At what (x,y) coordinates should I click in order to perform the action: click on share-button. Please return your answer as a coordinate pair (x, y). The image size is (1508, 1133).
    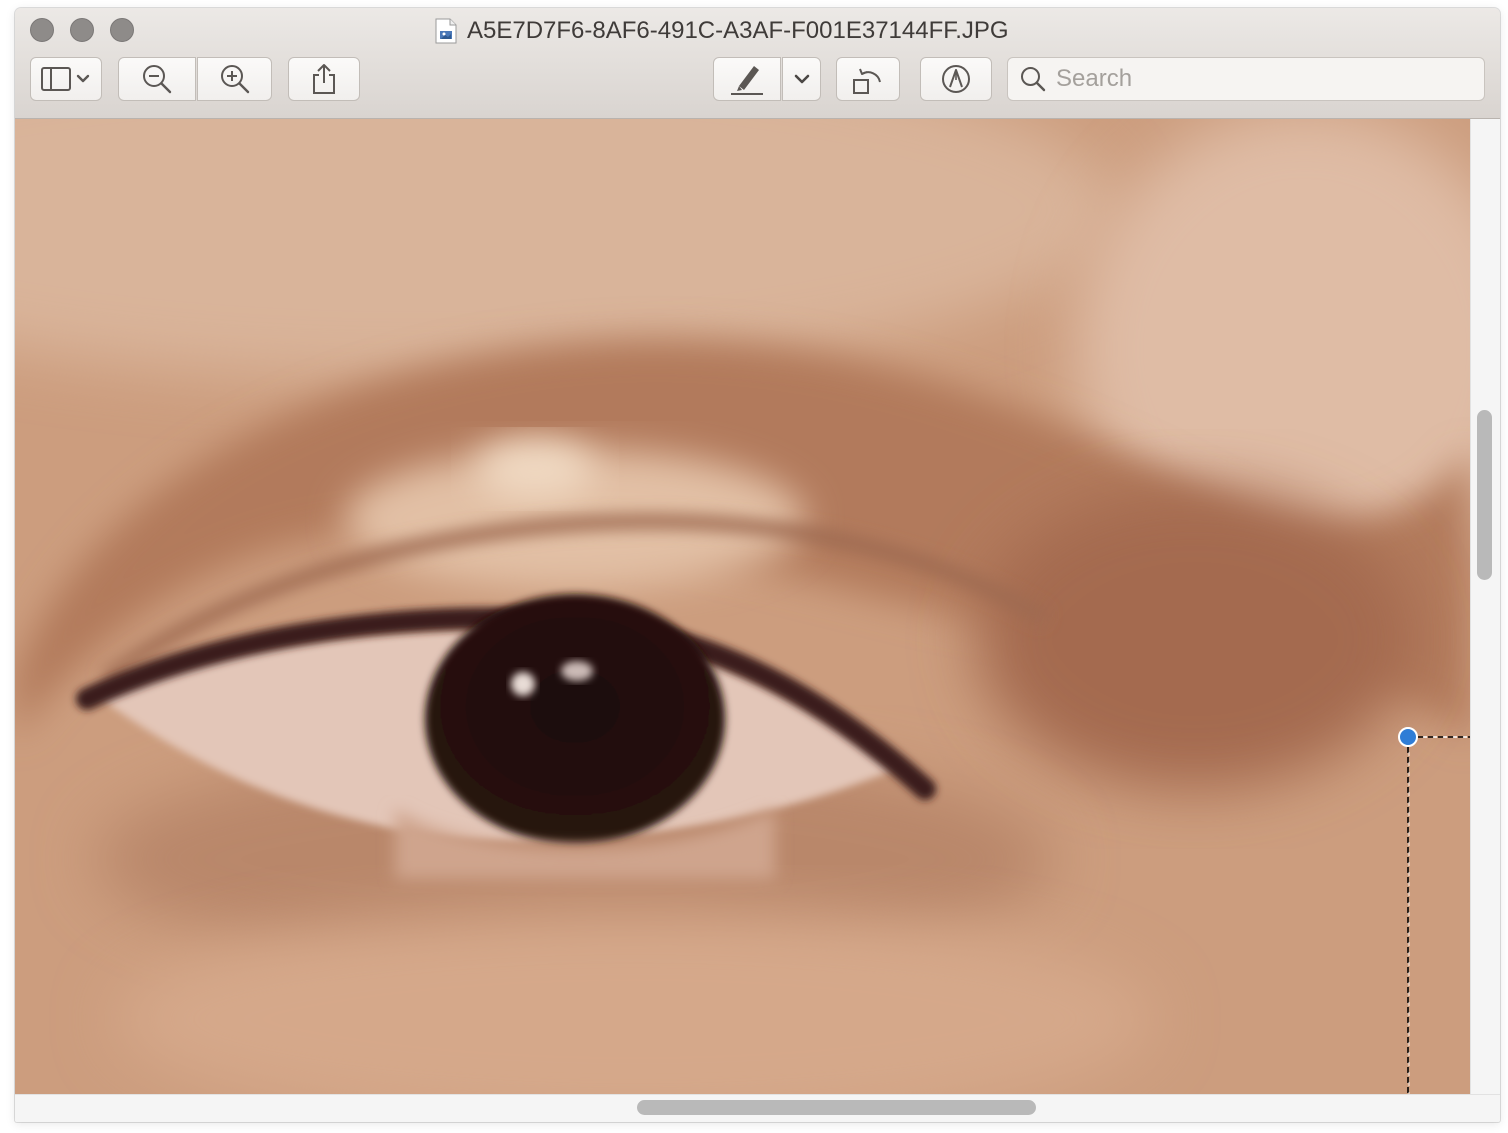
    Looking at the image, I should click on (324, 79).